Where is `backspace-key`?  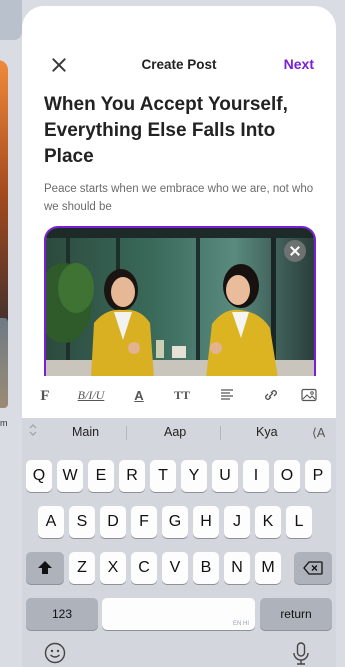 backspace-key is located at coordinates (313, 568).